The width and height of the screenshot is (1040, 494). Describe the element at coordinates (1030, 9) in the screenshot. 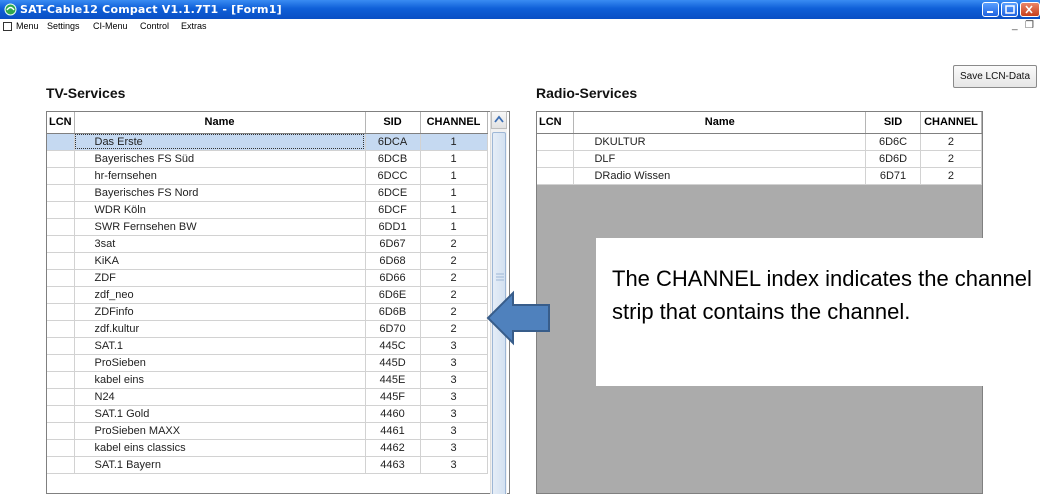

I see `close-button` at that location.